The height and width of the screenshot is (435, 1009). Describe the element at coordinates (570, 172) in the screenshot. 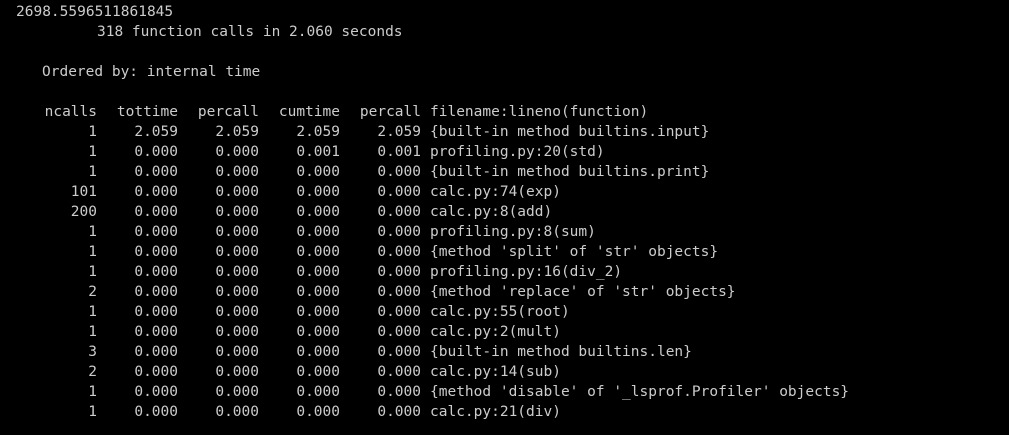

I see `cell-filename: {built-in method builtins.print}` at that location.